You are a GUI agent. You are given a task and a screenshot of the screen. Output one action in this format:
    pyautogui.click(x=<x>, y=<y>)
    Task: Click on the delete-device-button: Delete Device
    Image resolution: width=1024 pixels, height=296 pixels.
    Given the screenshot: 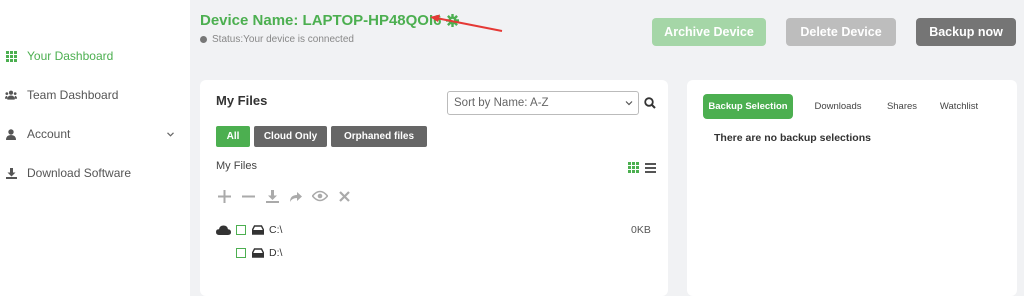 What is the action you would take?
    pyautogui.click(x=841, y=32)
    